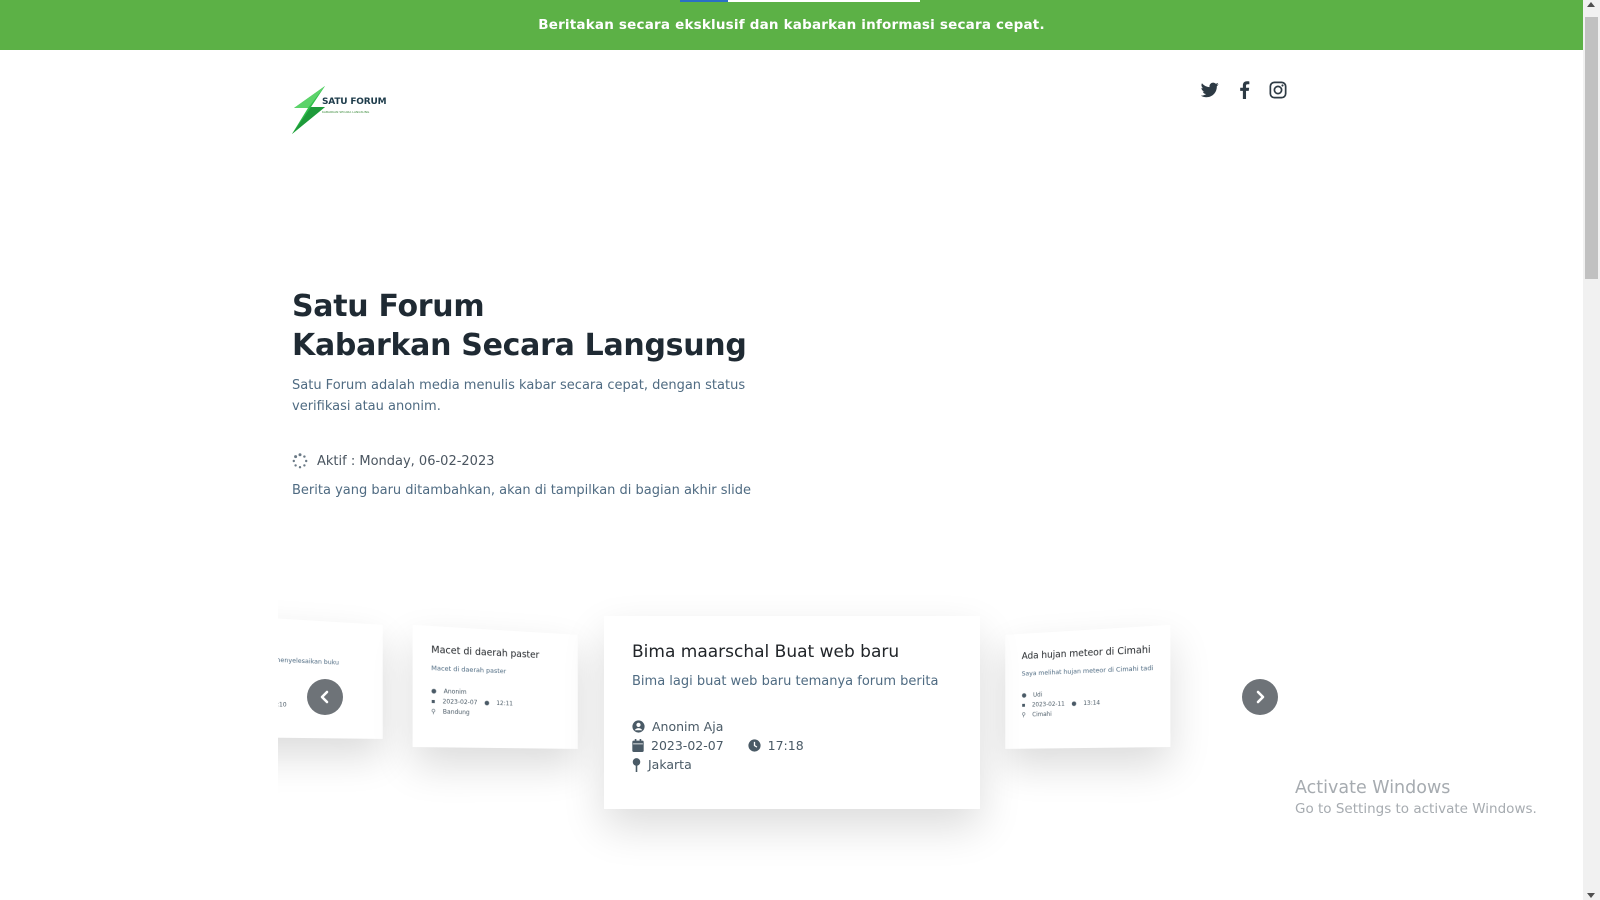  I want to click on hero-title: Satu Forum Kabarkan Secara Langsung, so click(552, 326).